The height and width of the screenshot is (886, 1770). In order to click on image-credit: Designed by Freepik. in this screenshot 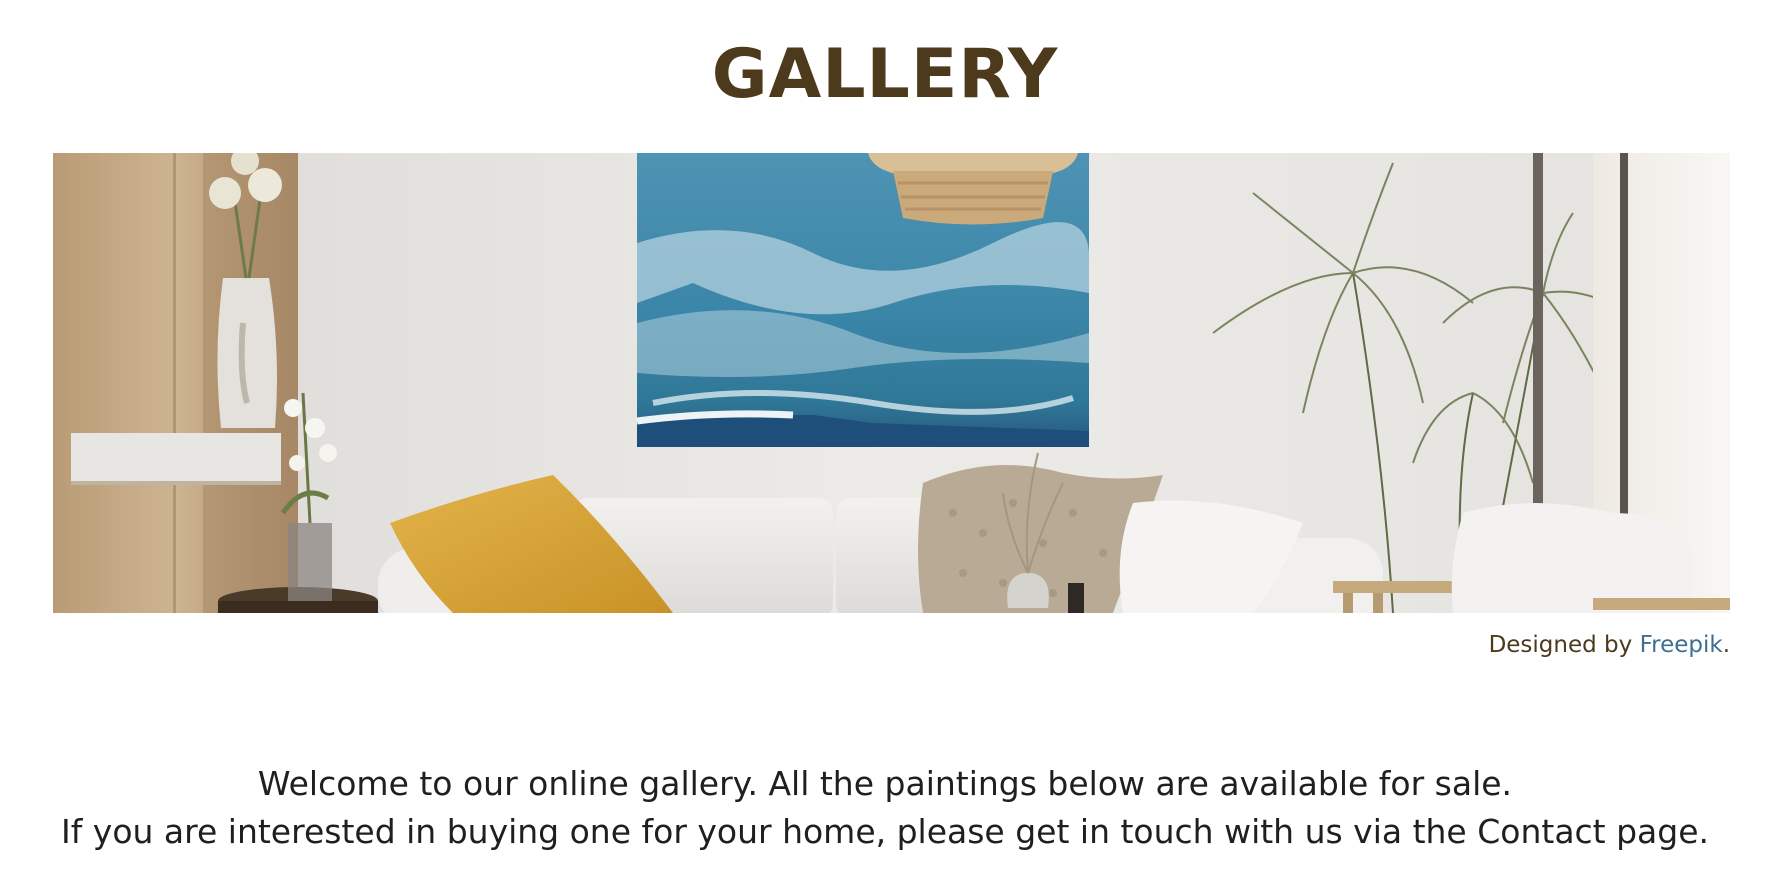, I will do `click(1609, 645)`.